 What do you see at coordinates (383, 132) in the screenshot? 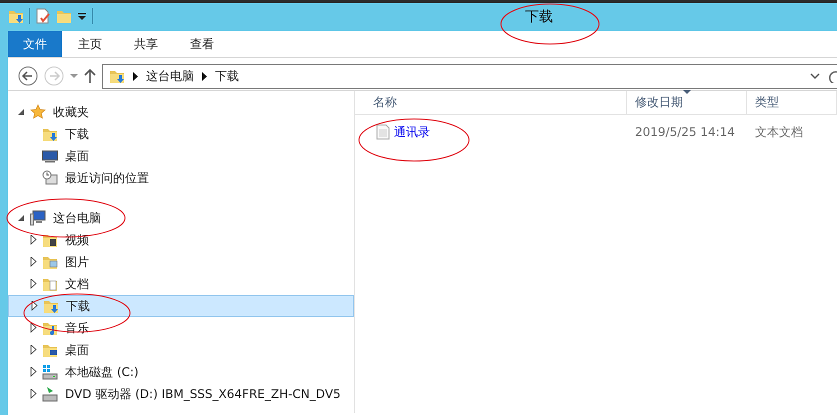
I see `text-file-icon` at bounding box center [383, 132].